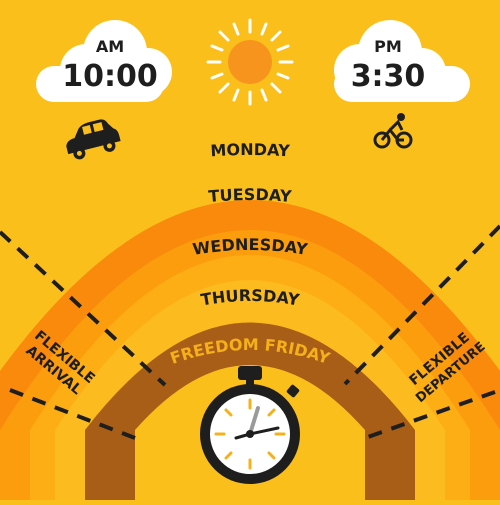 The width and height of the screenshot is (500, 505). What do you see at coordinates (250, 62) in the screenshot?
I see `sun-icon` at bounding box center [250, 62].